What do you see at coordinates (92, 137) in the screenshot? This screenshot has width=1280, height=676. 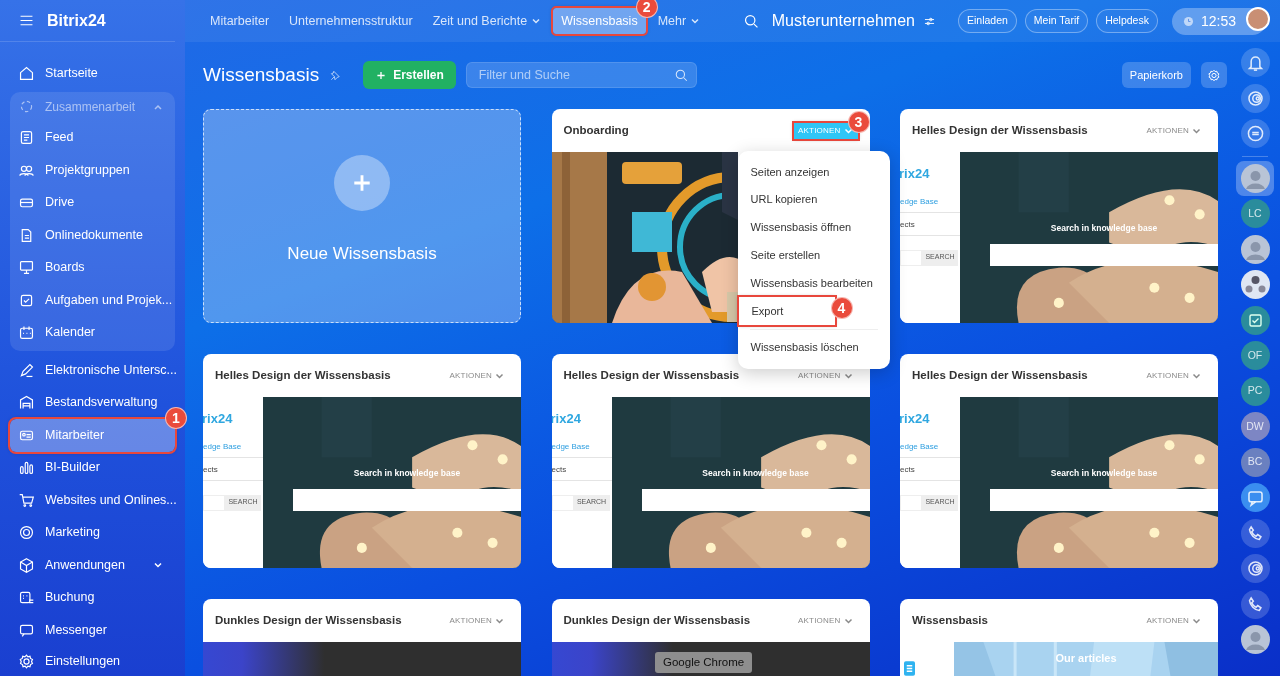 I see `sidebar-item: Feed` at bounding box center [92, 137].